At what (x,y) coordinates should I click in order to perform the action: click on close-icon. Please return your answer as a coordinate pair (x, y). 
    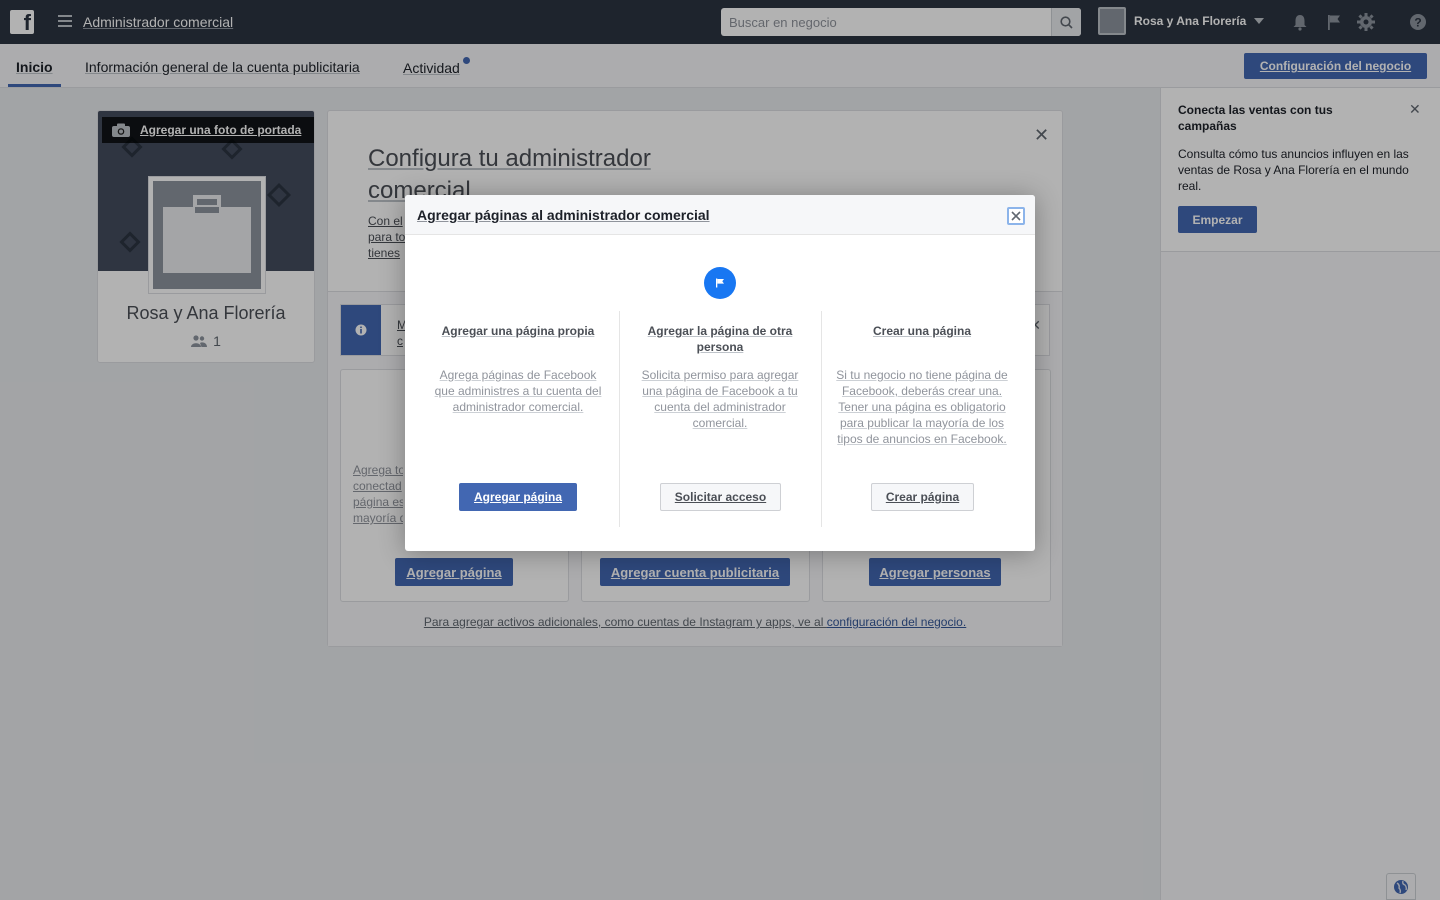
    Looking at the image, I should click on (1016, 216).